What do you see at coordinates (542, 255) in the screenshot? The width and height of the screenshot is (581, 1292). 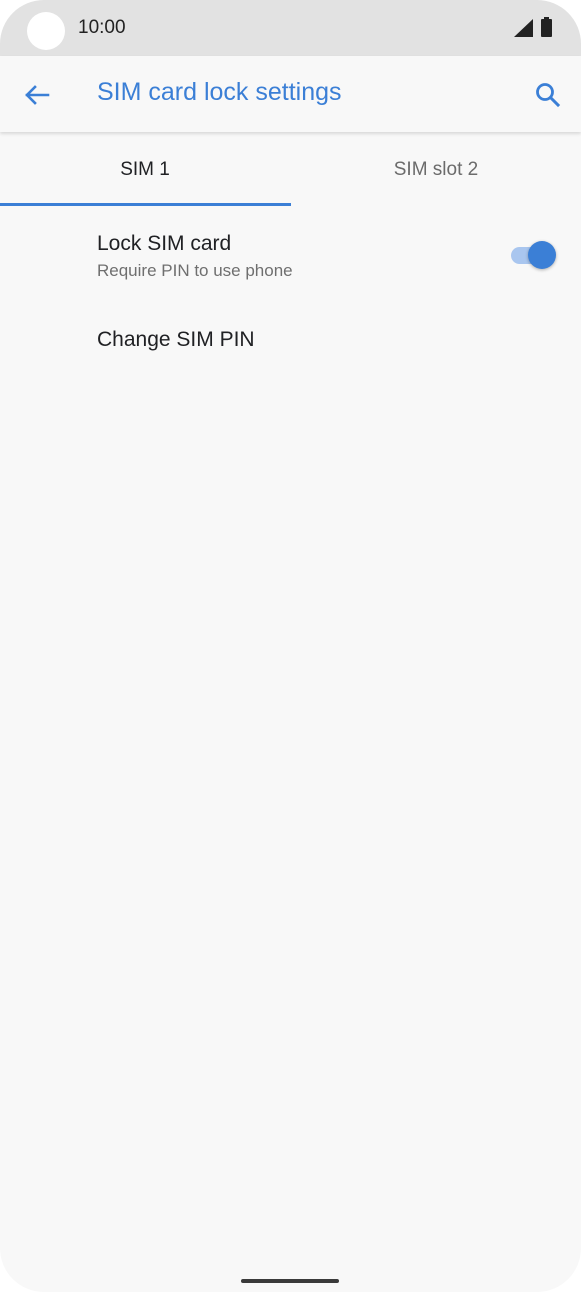 I see `toggle-thumb` at bounding box center [542, 255].